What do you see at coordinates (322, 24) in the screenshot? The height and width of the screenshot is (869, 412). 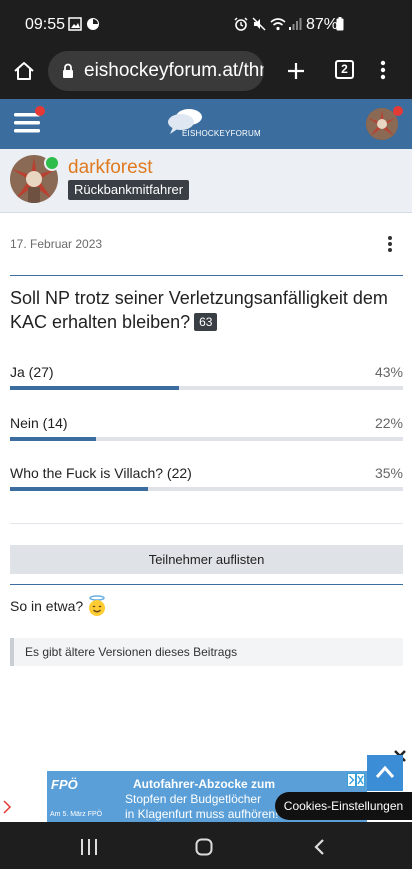 I see `battery-percent: 87%` at bounding box center [322, 24].